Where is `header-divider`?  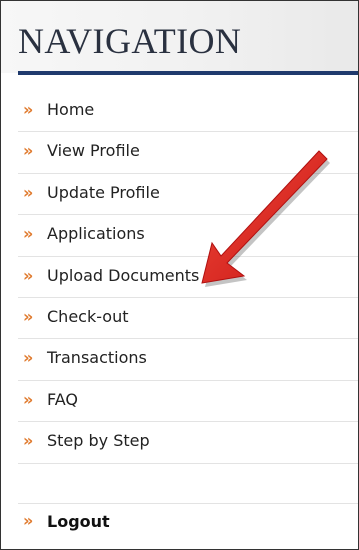 header-divider is located at coordinates (188, 73).